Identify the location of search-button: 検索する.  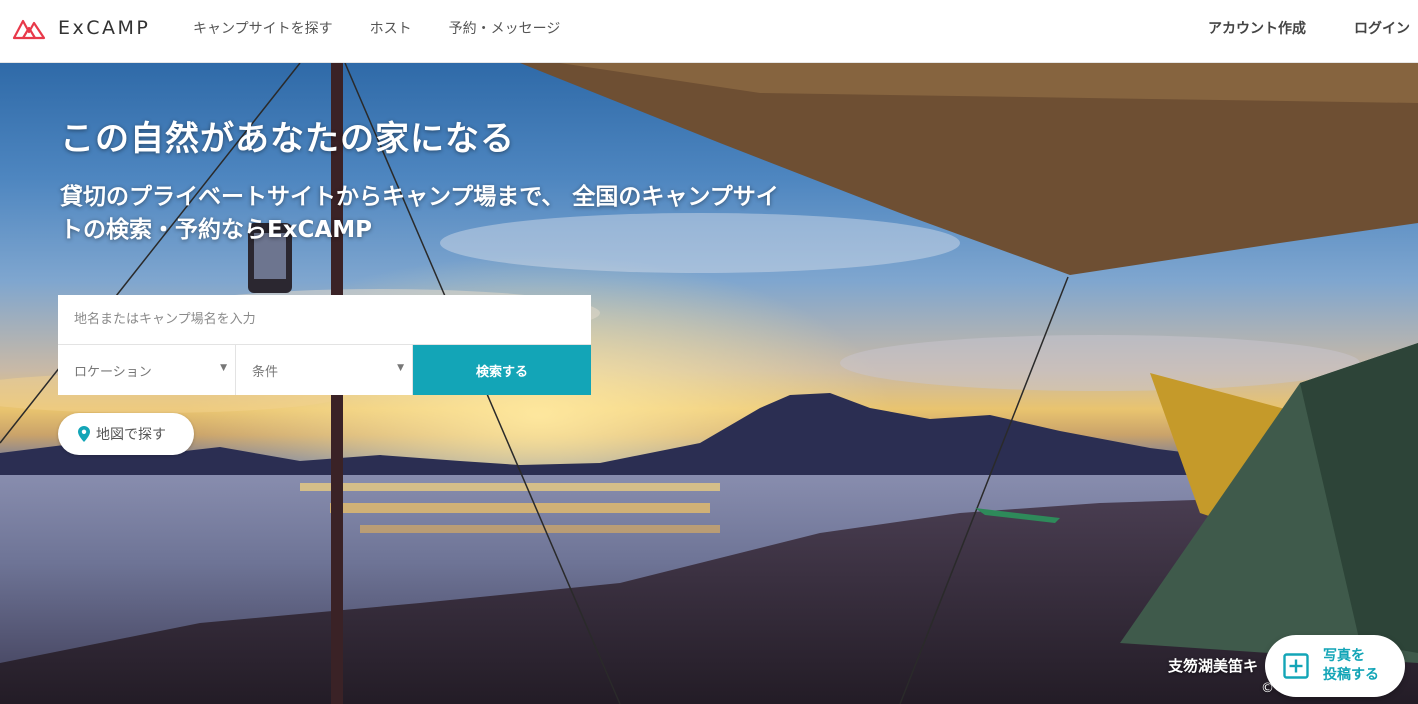
(502, 370).